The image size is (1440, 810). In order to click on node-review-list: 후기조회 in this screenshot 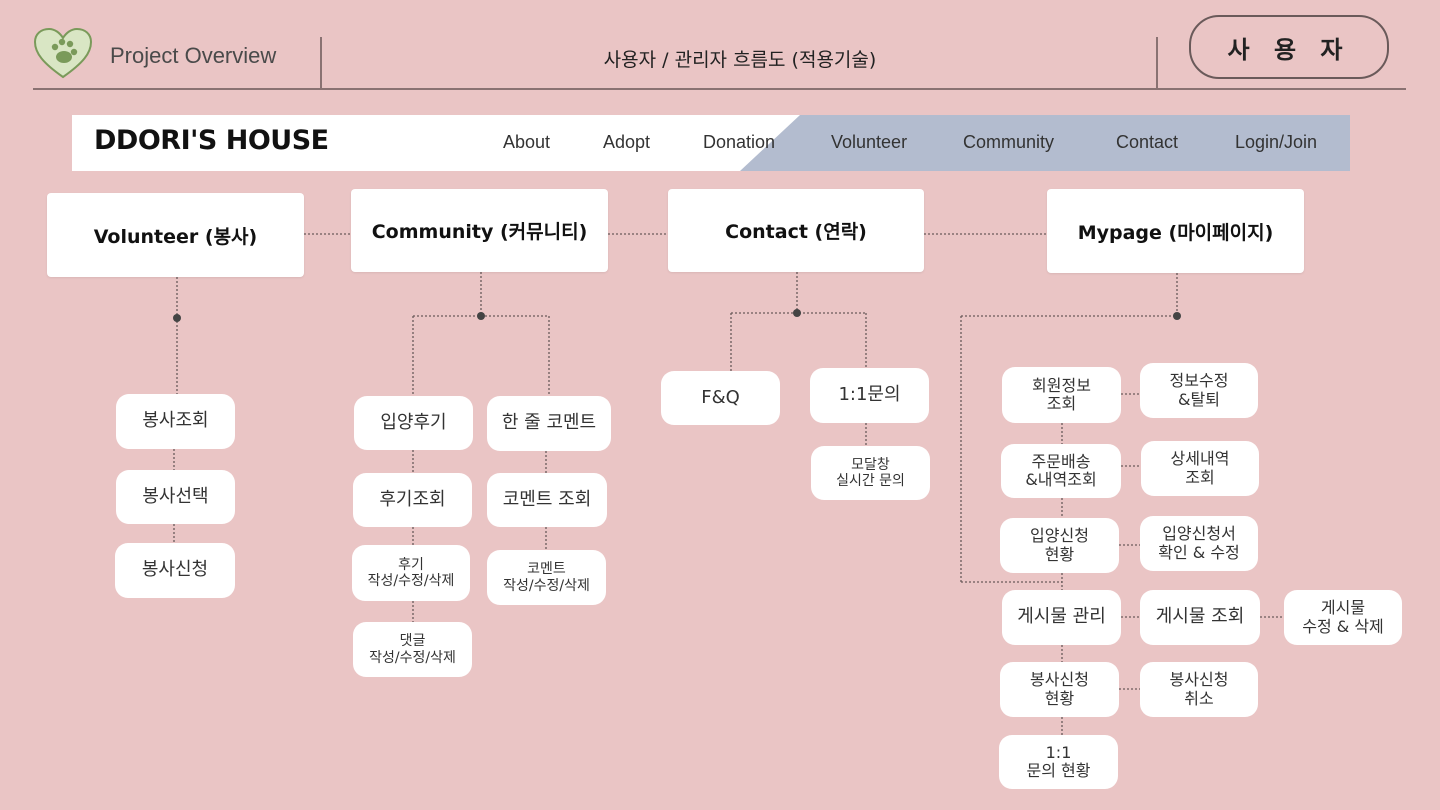, I will do `click(412, 500)`.